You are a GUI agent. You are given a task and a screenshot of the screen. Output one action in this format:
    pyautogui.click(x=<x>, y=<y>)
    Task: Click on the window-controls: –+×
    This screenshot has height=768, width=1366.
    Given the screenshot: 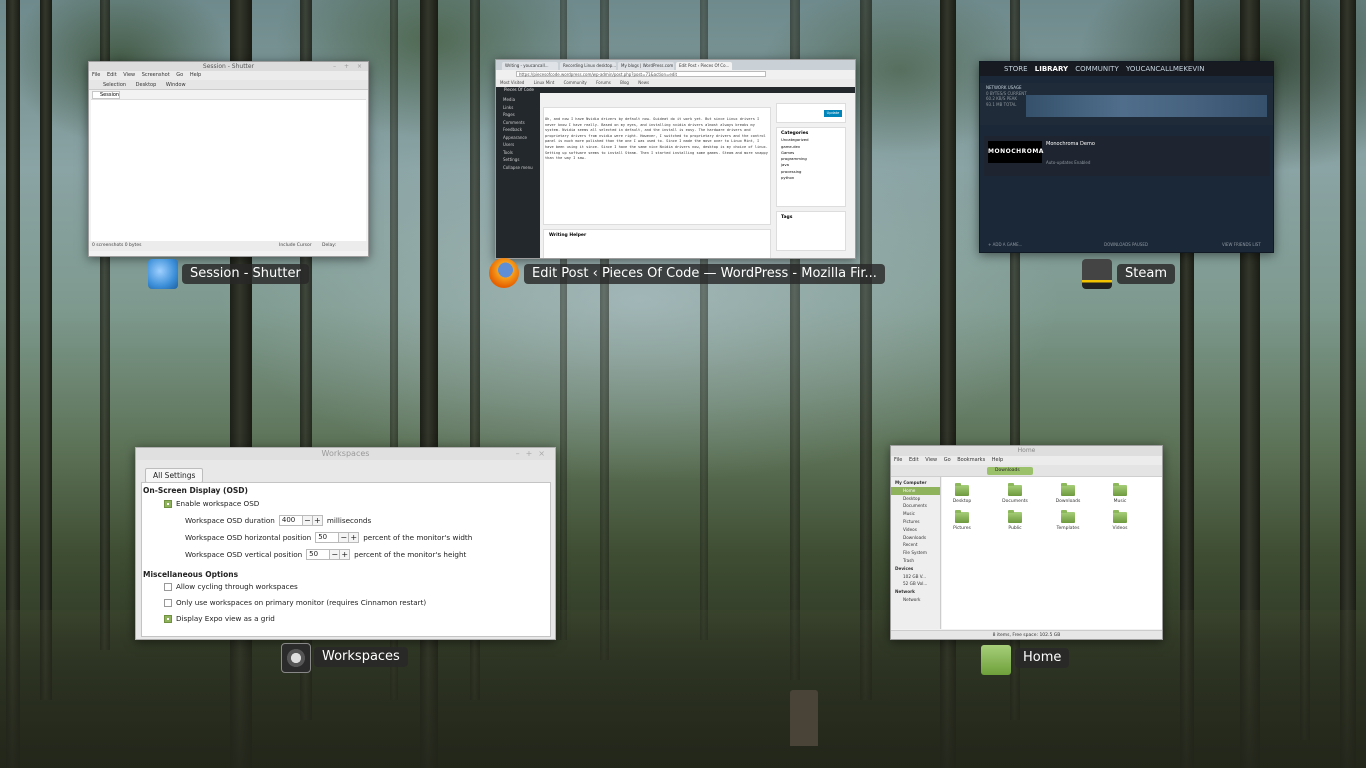 What is the action you would take?
    pyautogui.click(x=533, y=454)
    